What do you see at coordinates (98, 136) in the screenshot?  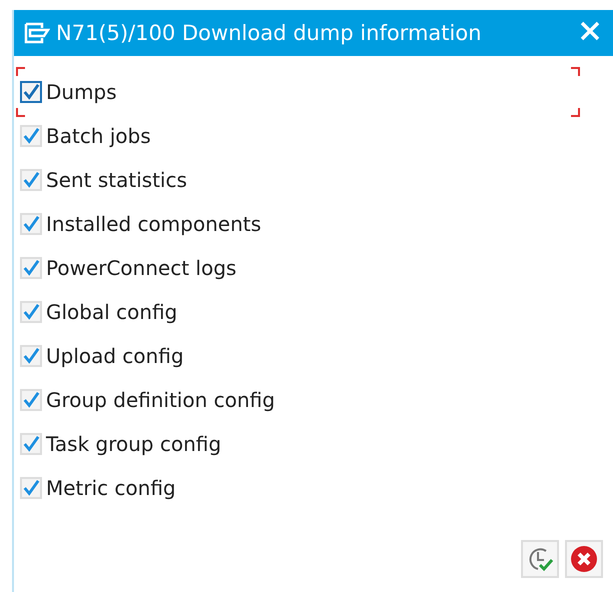 I see `option-label: Batch jobs` at bounding box center [98, 136].